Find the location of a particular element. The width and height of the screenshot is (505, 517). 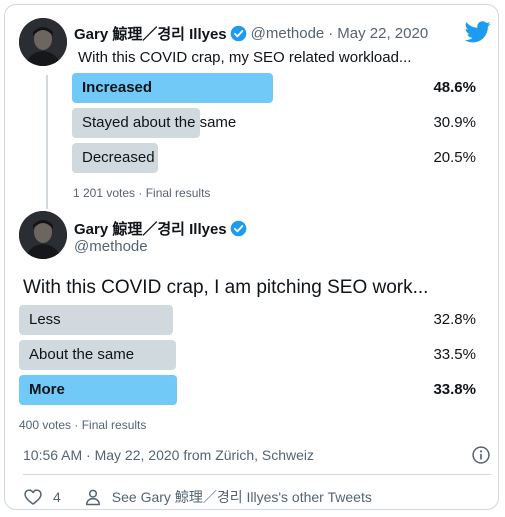

poll-vote-summary: 400 votes · Final results is located at coordinates (83, 425).